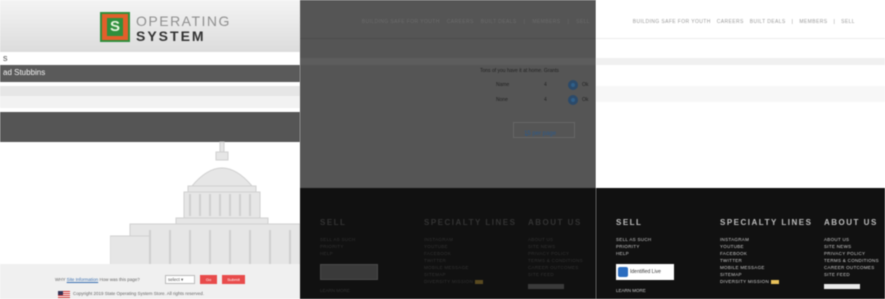  I want to click on logo-icon: S, so click(115, 27).